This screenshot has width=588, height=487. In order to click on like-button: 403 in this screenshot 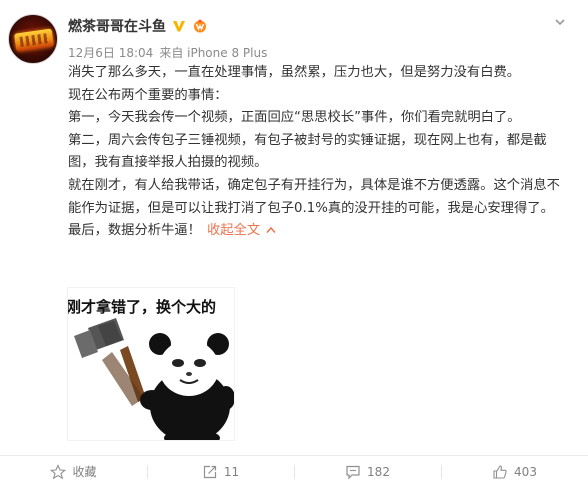, I will do `click(514, 471)`.